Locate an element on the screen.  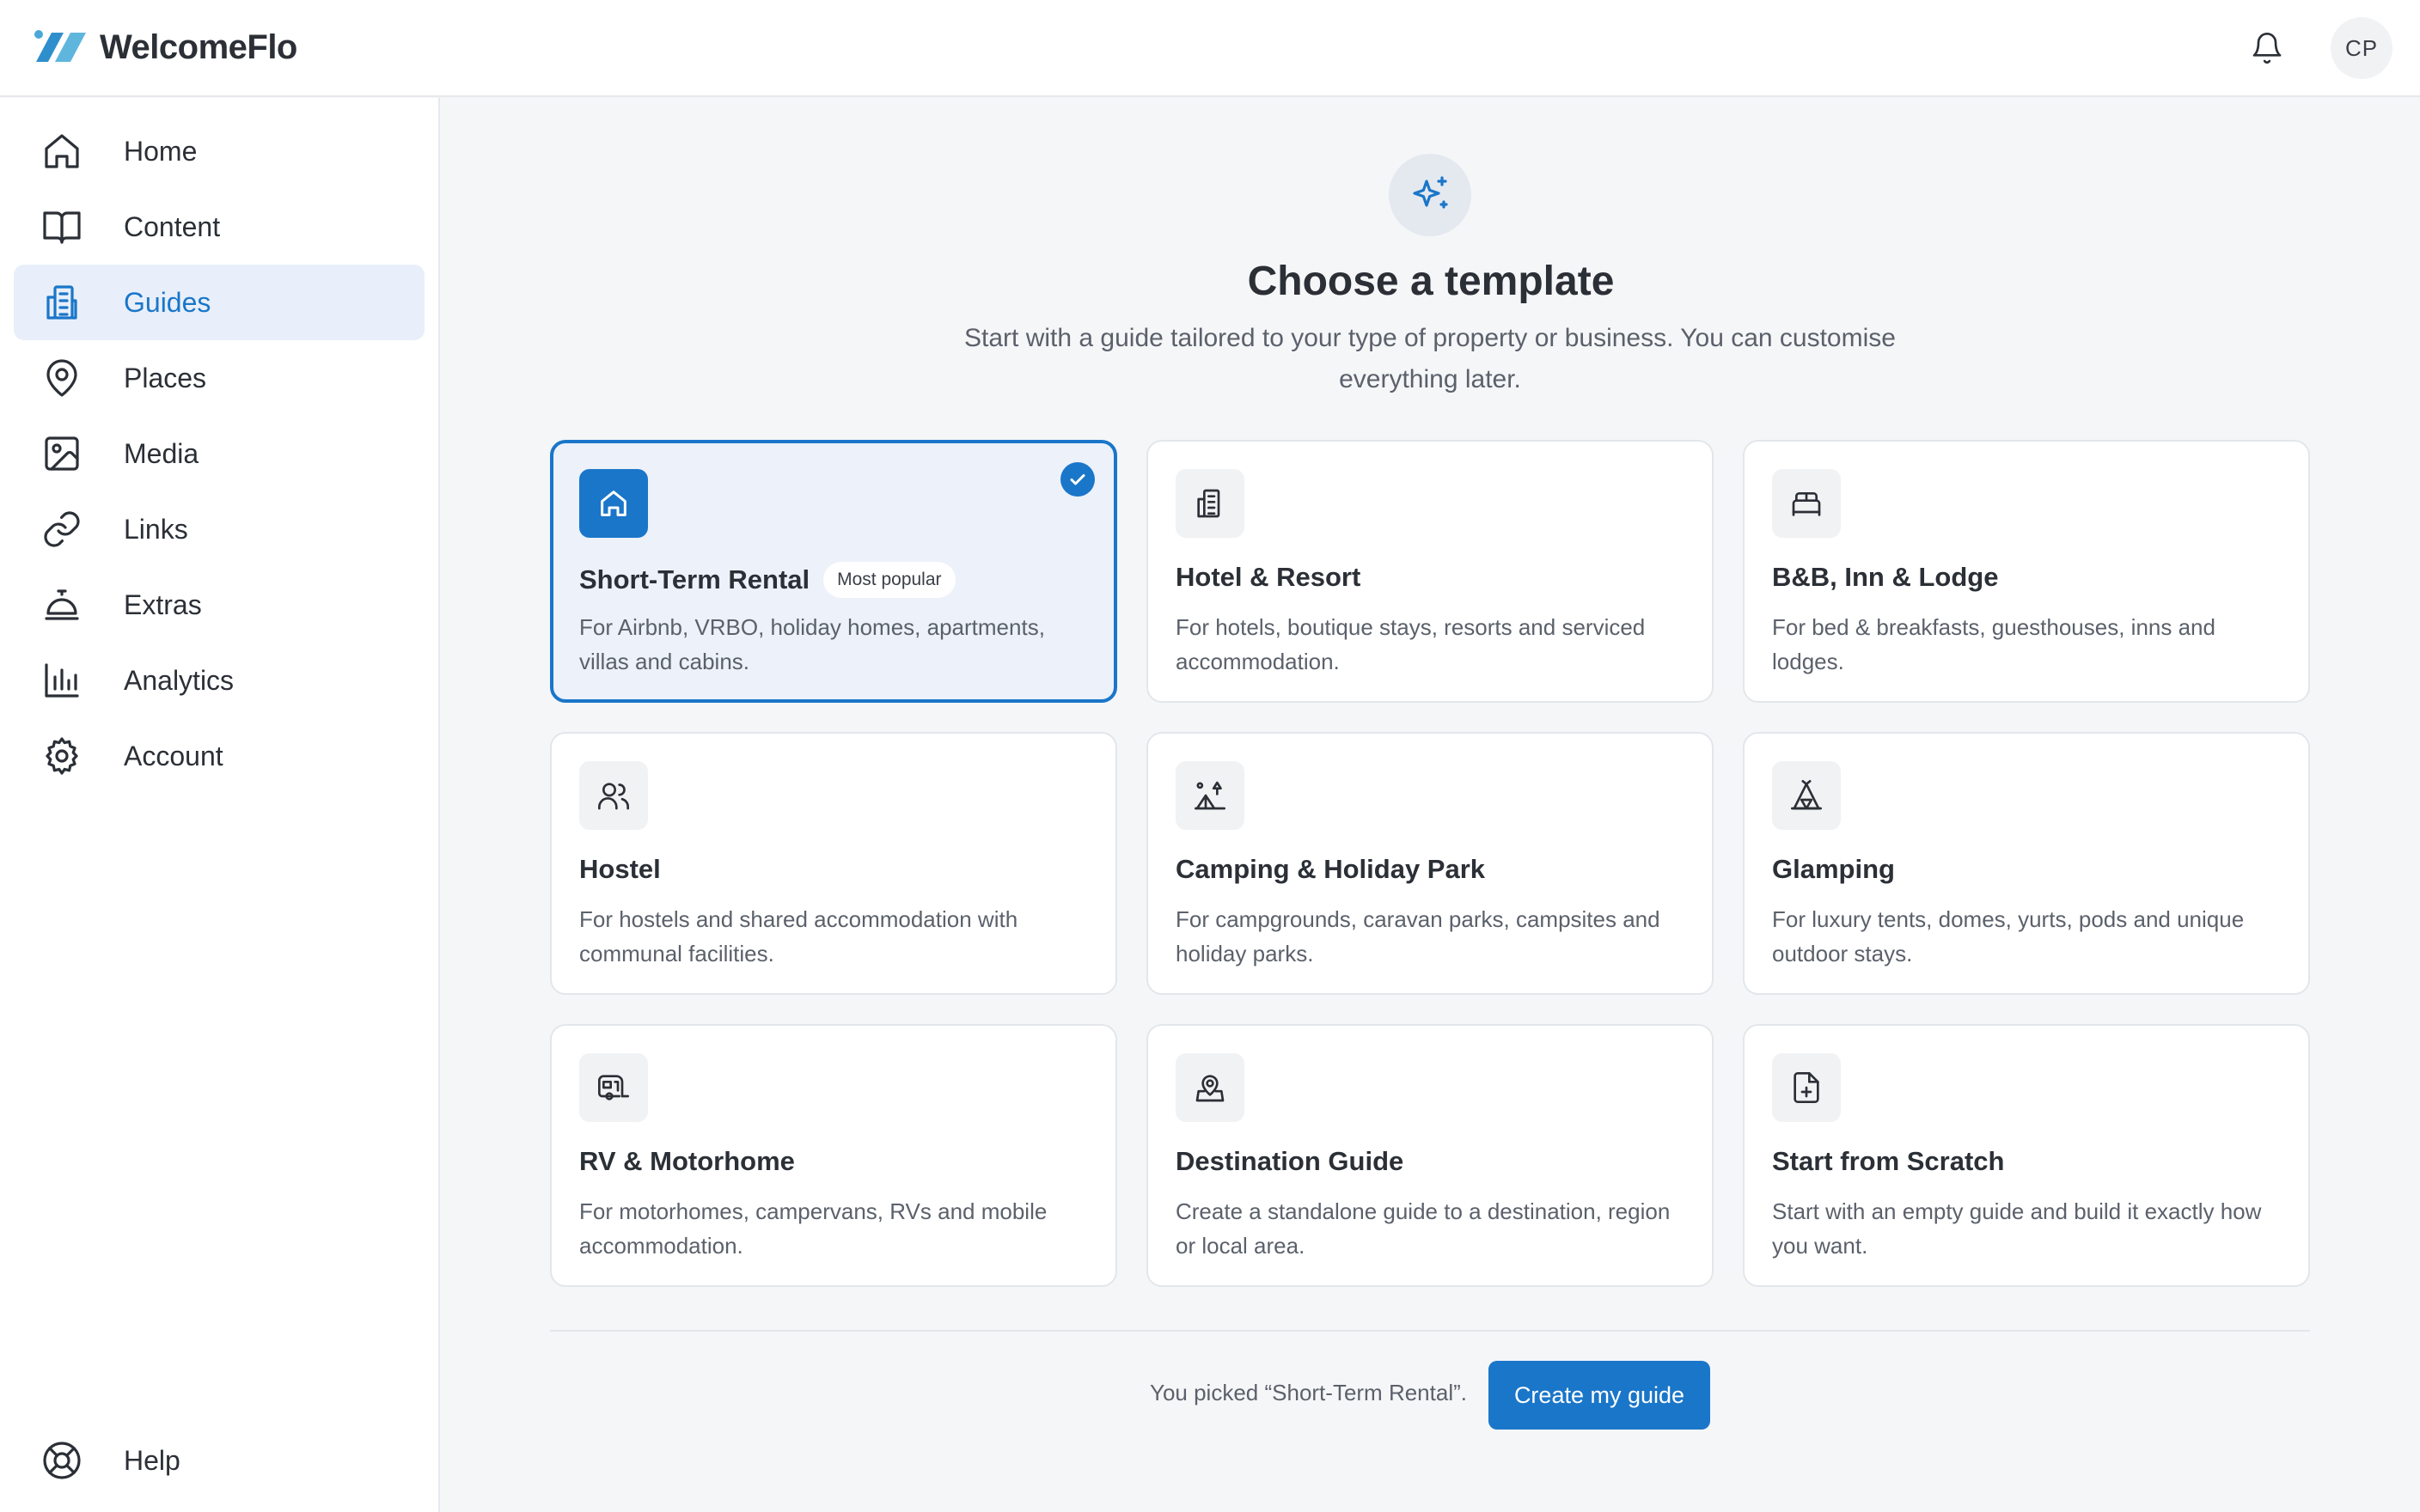
caravan-icon is located at coordinates (613, 1087).